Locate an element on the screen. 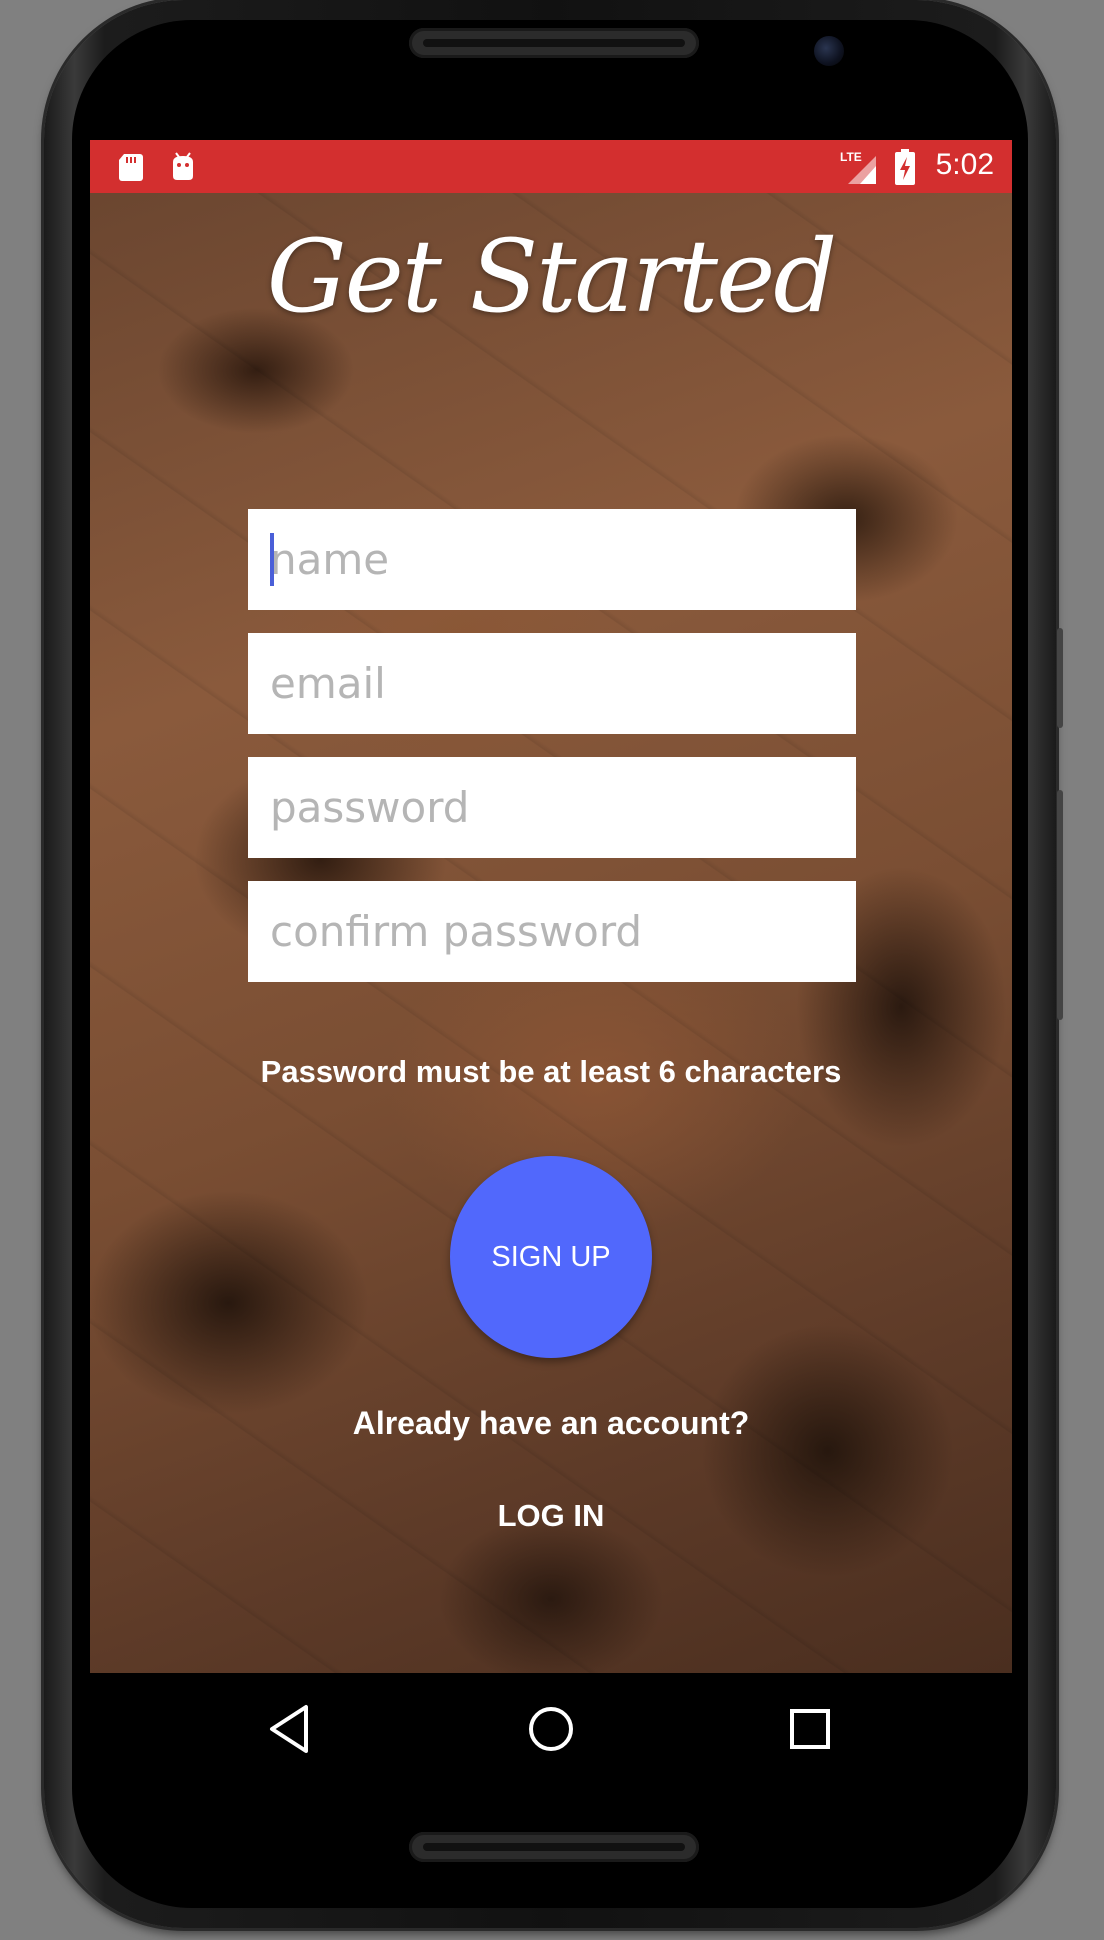 The image size is (1104, 1940). navigation-bar is located at coordinates (551, 1729).